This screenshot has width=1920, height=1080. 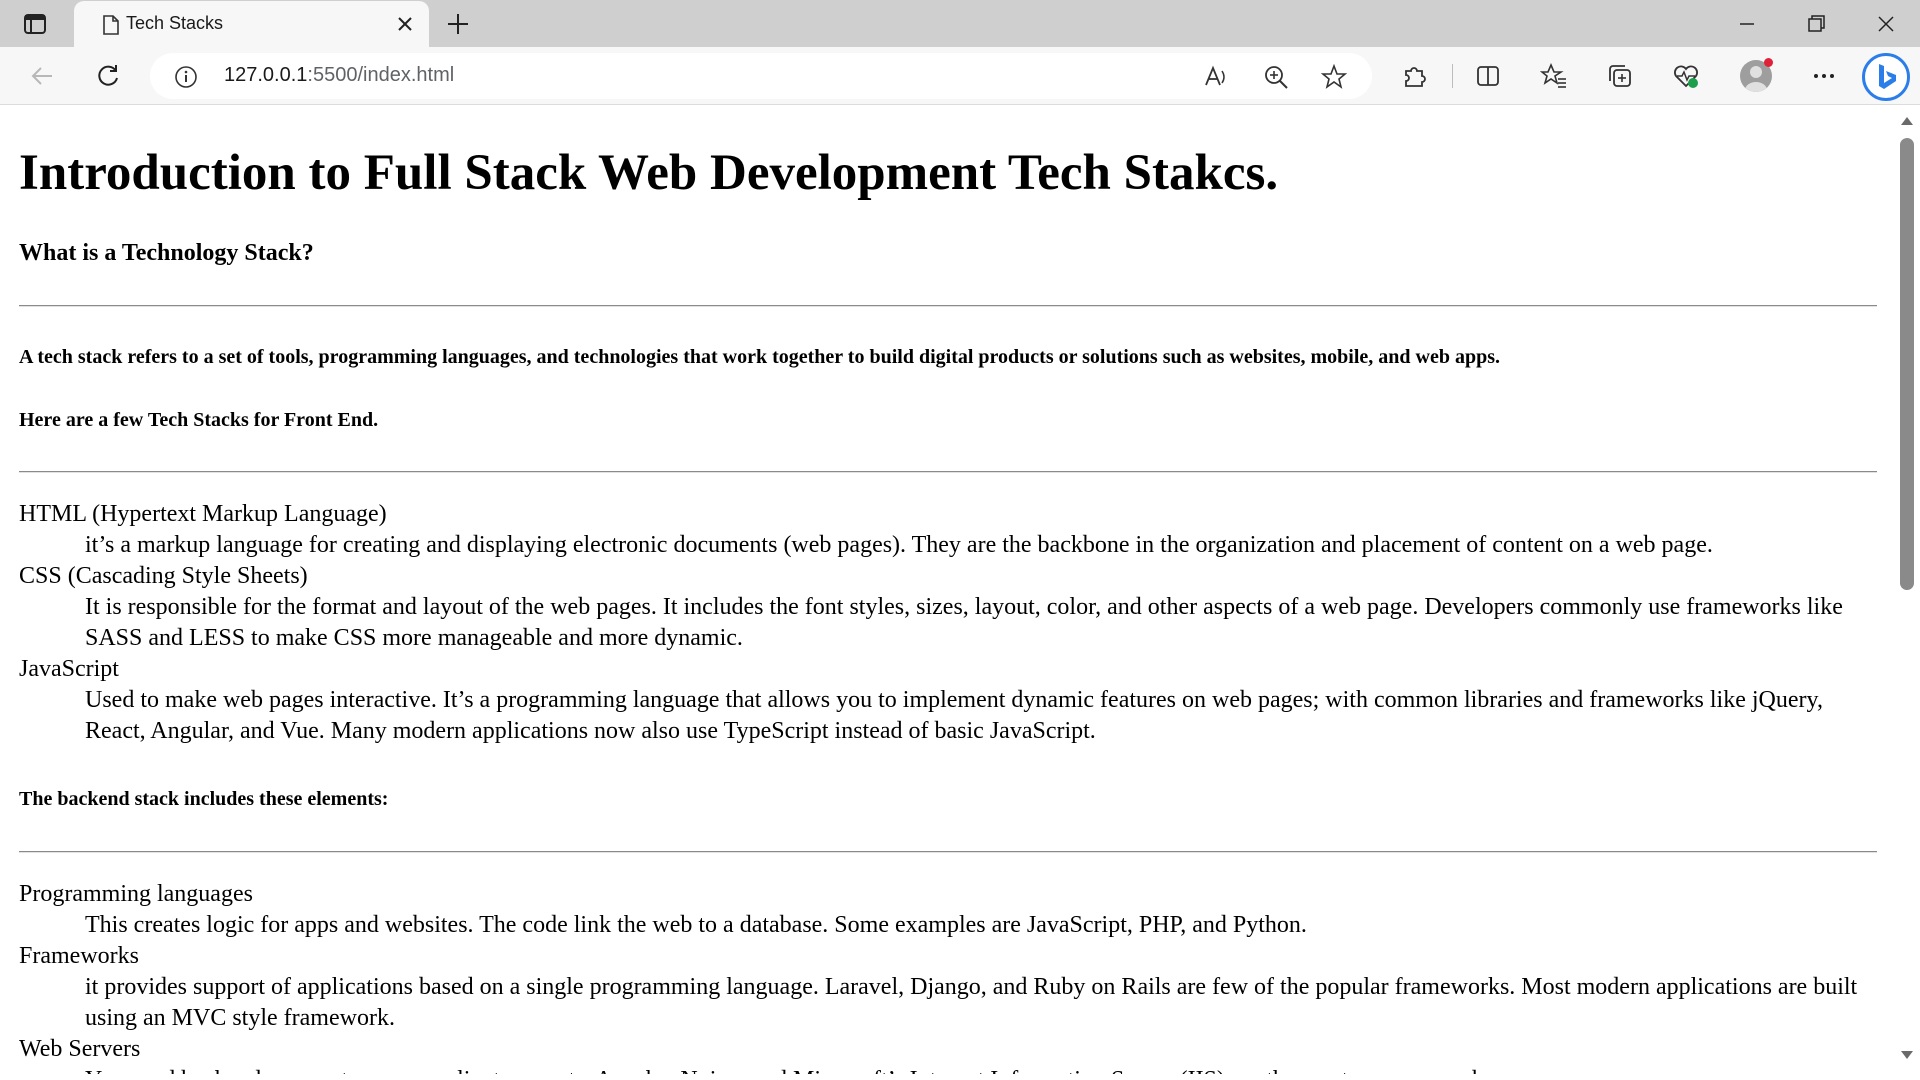 What do you see at coordinates (175, 23) in the screenshot?
I see `tab-title: Tech Stacks` at bounding box center [175, 23].